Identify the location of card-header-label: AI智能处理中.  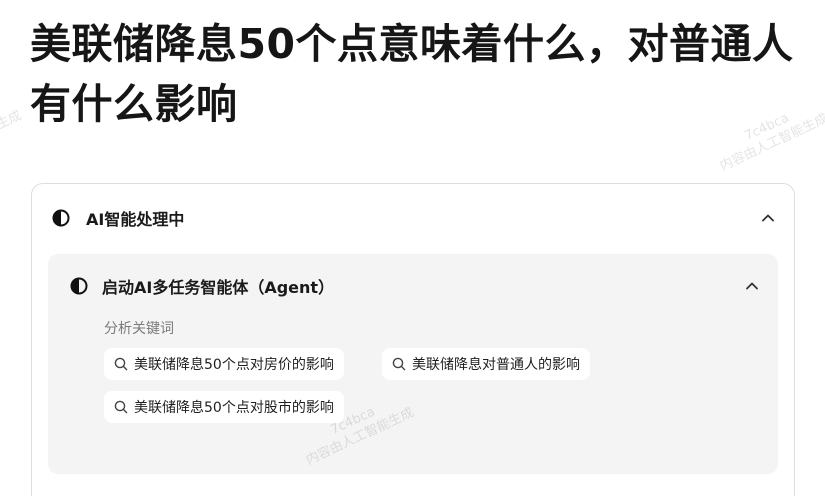
(135, 219).